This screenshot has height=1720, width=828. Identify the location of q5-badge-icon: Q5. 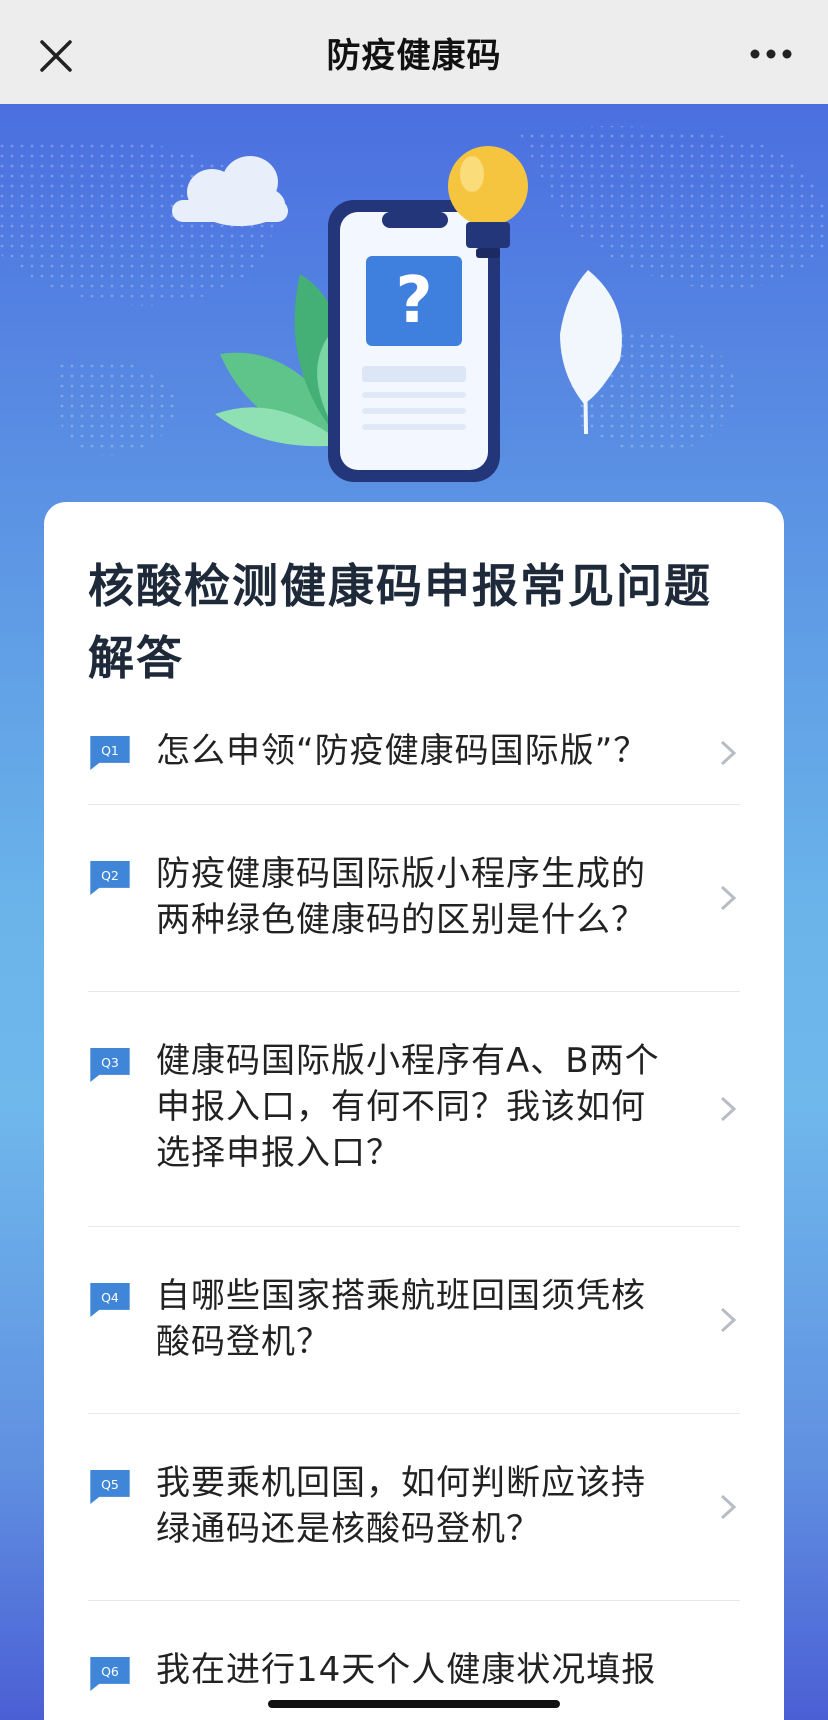
(110, 1487).